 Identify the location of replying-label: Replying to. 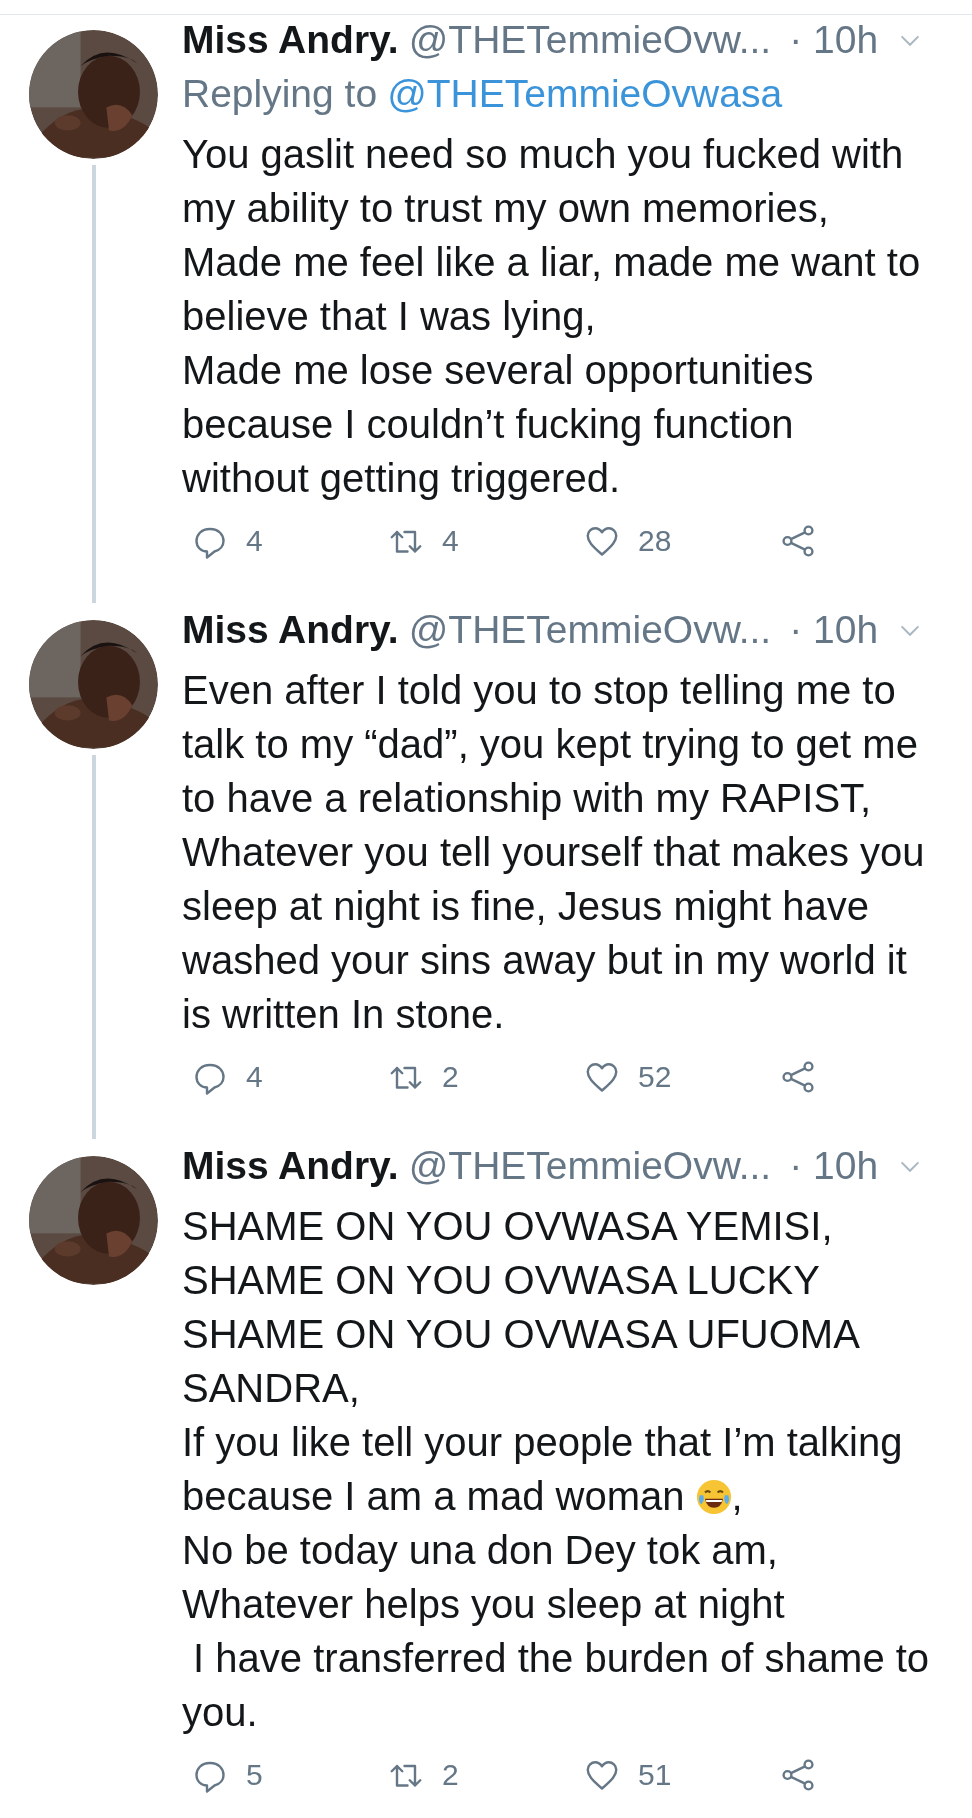
(280, 94).